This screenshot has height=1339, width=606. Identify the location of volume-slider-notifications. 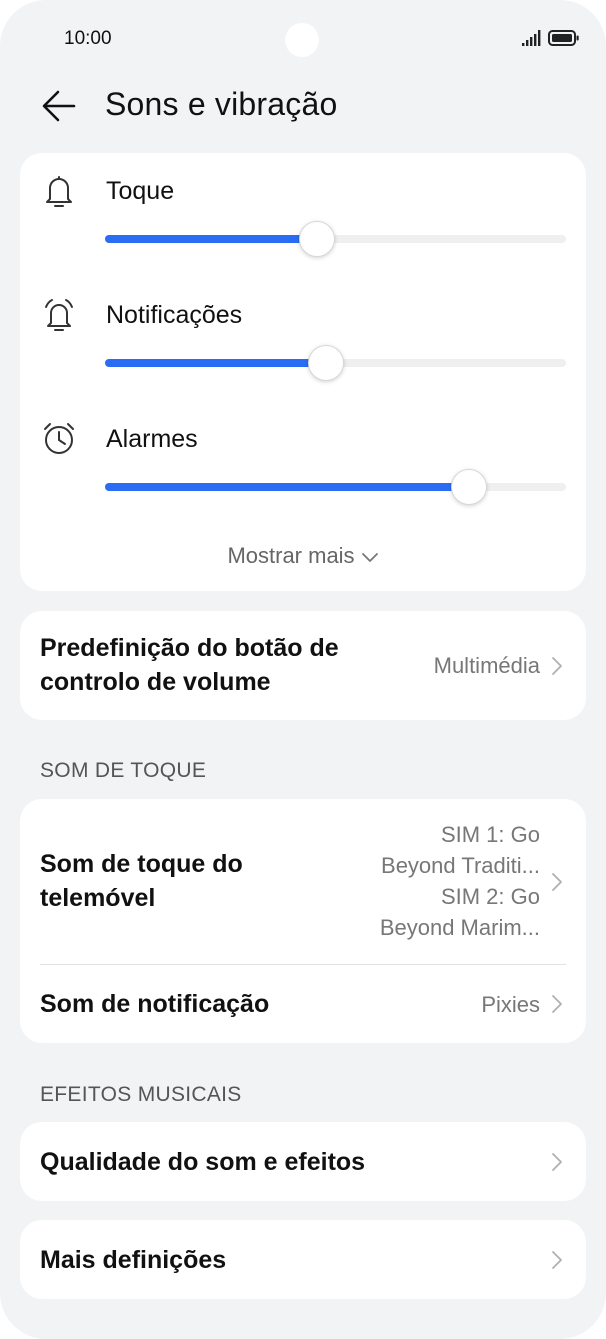
(335, 363).